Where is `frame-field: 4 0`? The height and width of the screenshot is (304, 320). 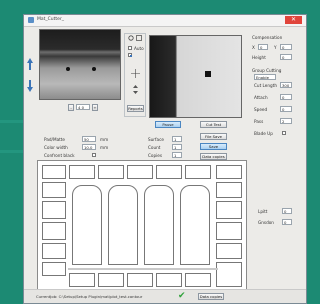 frame-field: 4 0 is located at coordinates (83, 107).